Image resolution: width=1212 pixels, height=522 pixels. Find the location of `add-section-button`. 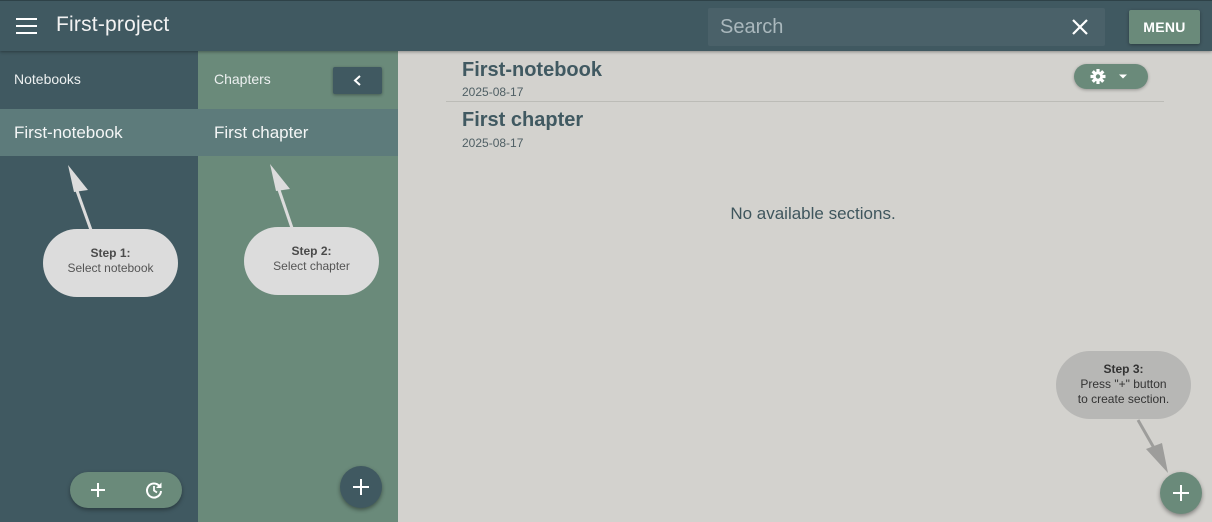

add-section-button is located at coordinates (1181, 493).